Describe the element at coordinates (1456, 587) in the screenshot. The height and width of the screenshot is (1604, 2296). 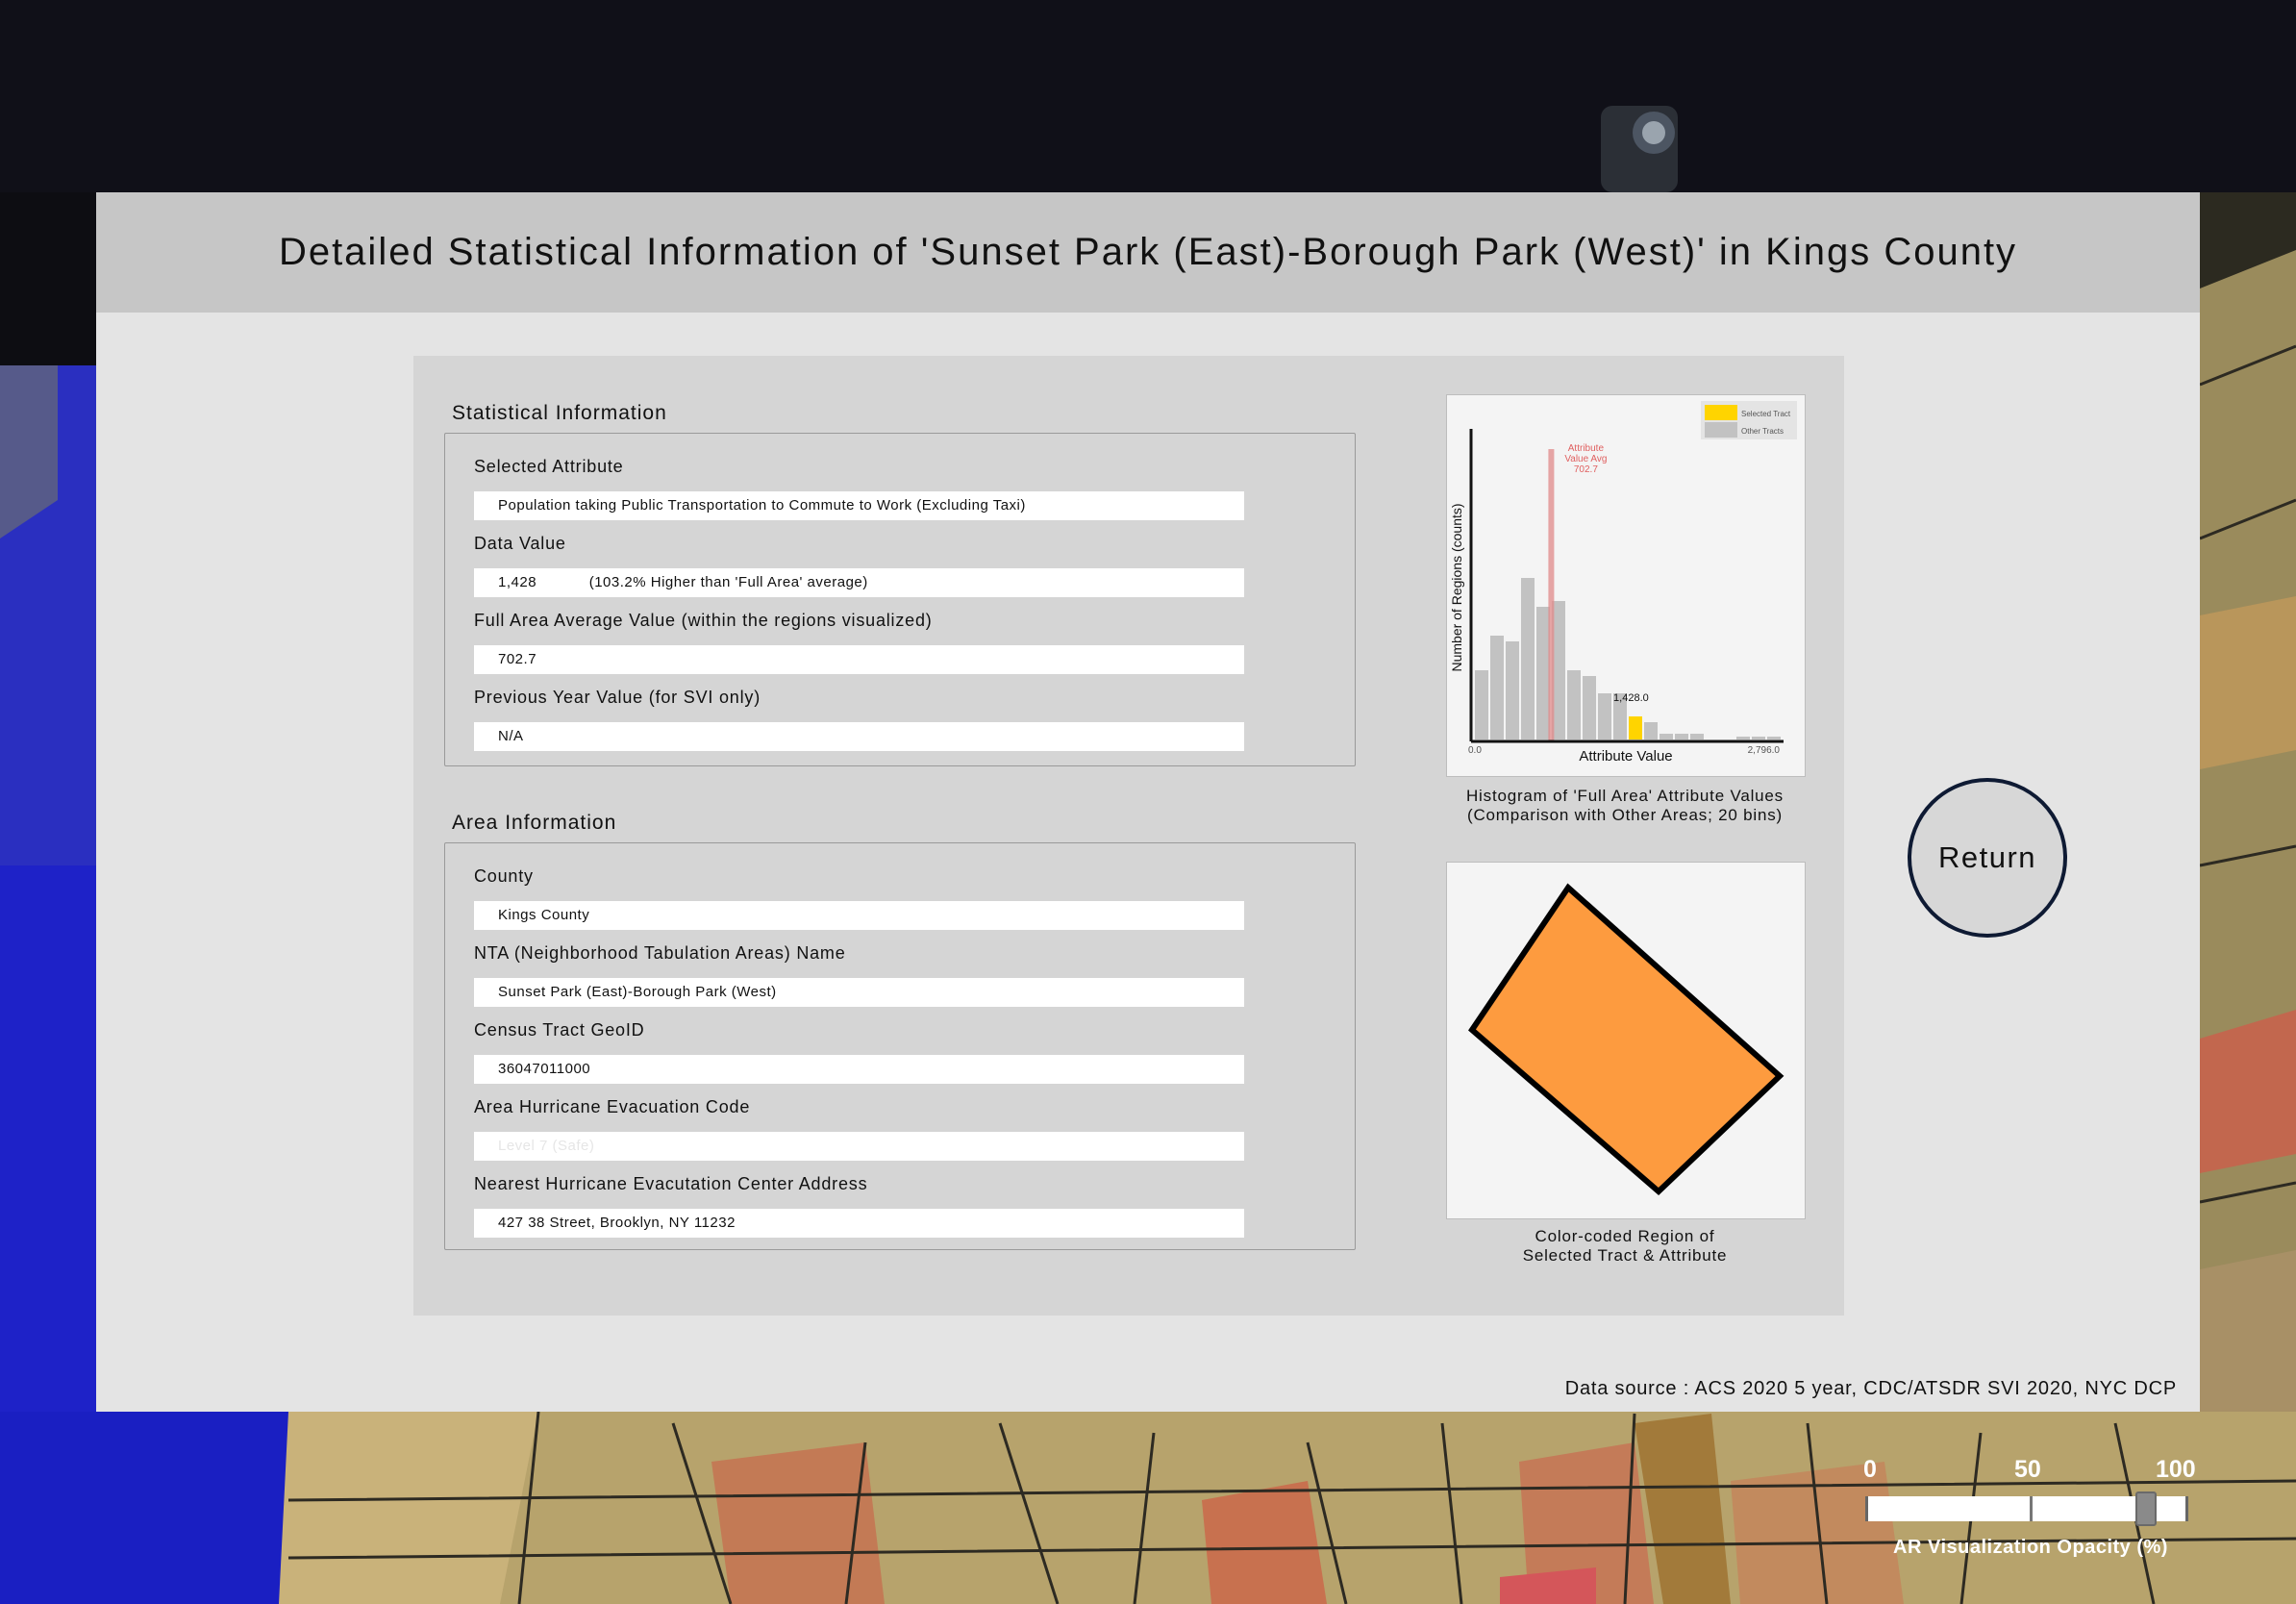
I see `y-axis-label: Number of Regions (counts)` at that location.